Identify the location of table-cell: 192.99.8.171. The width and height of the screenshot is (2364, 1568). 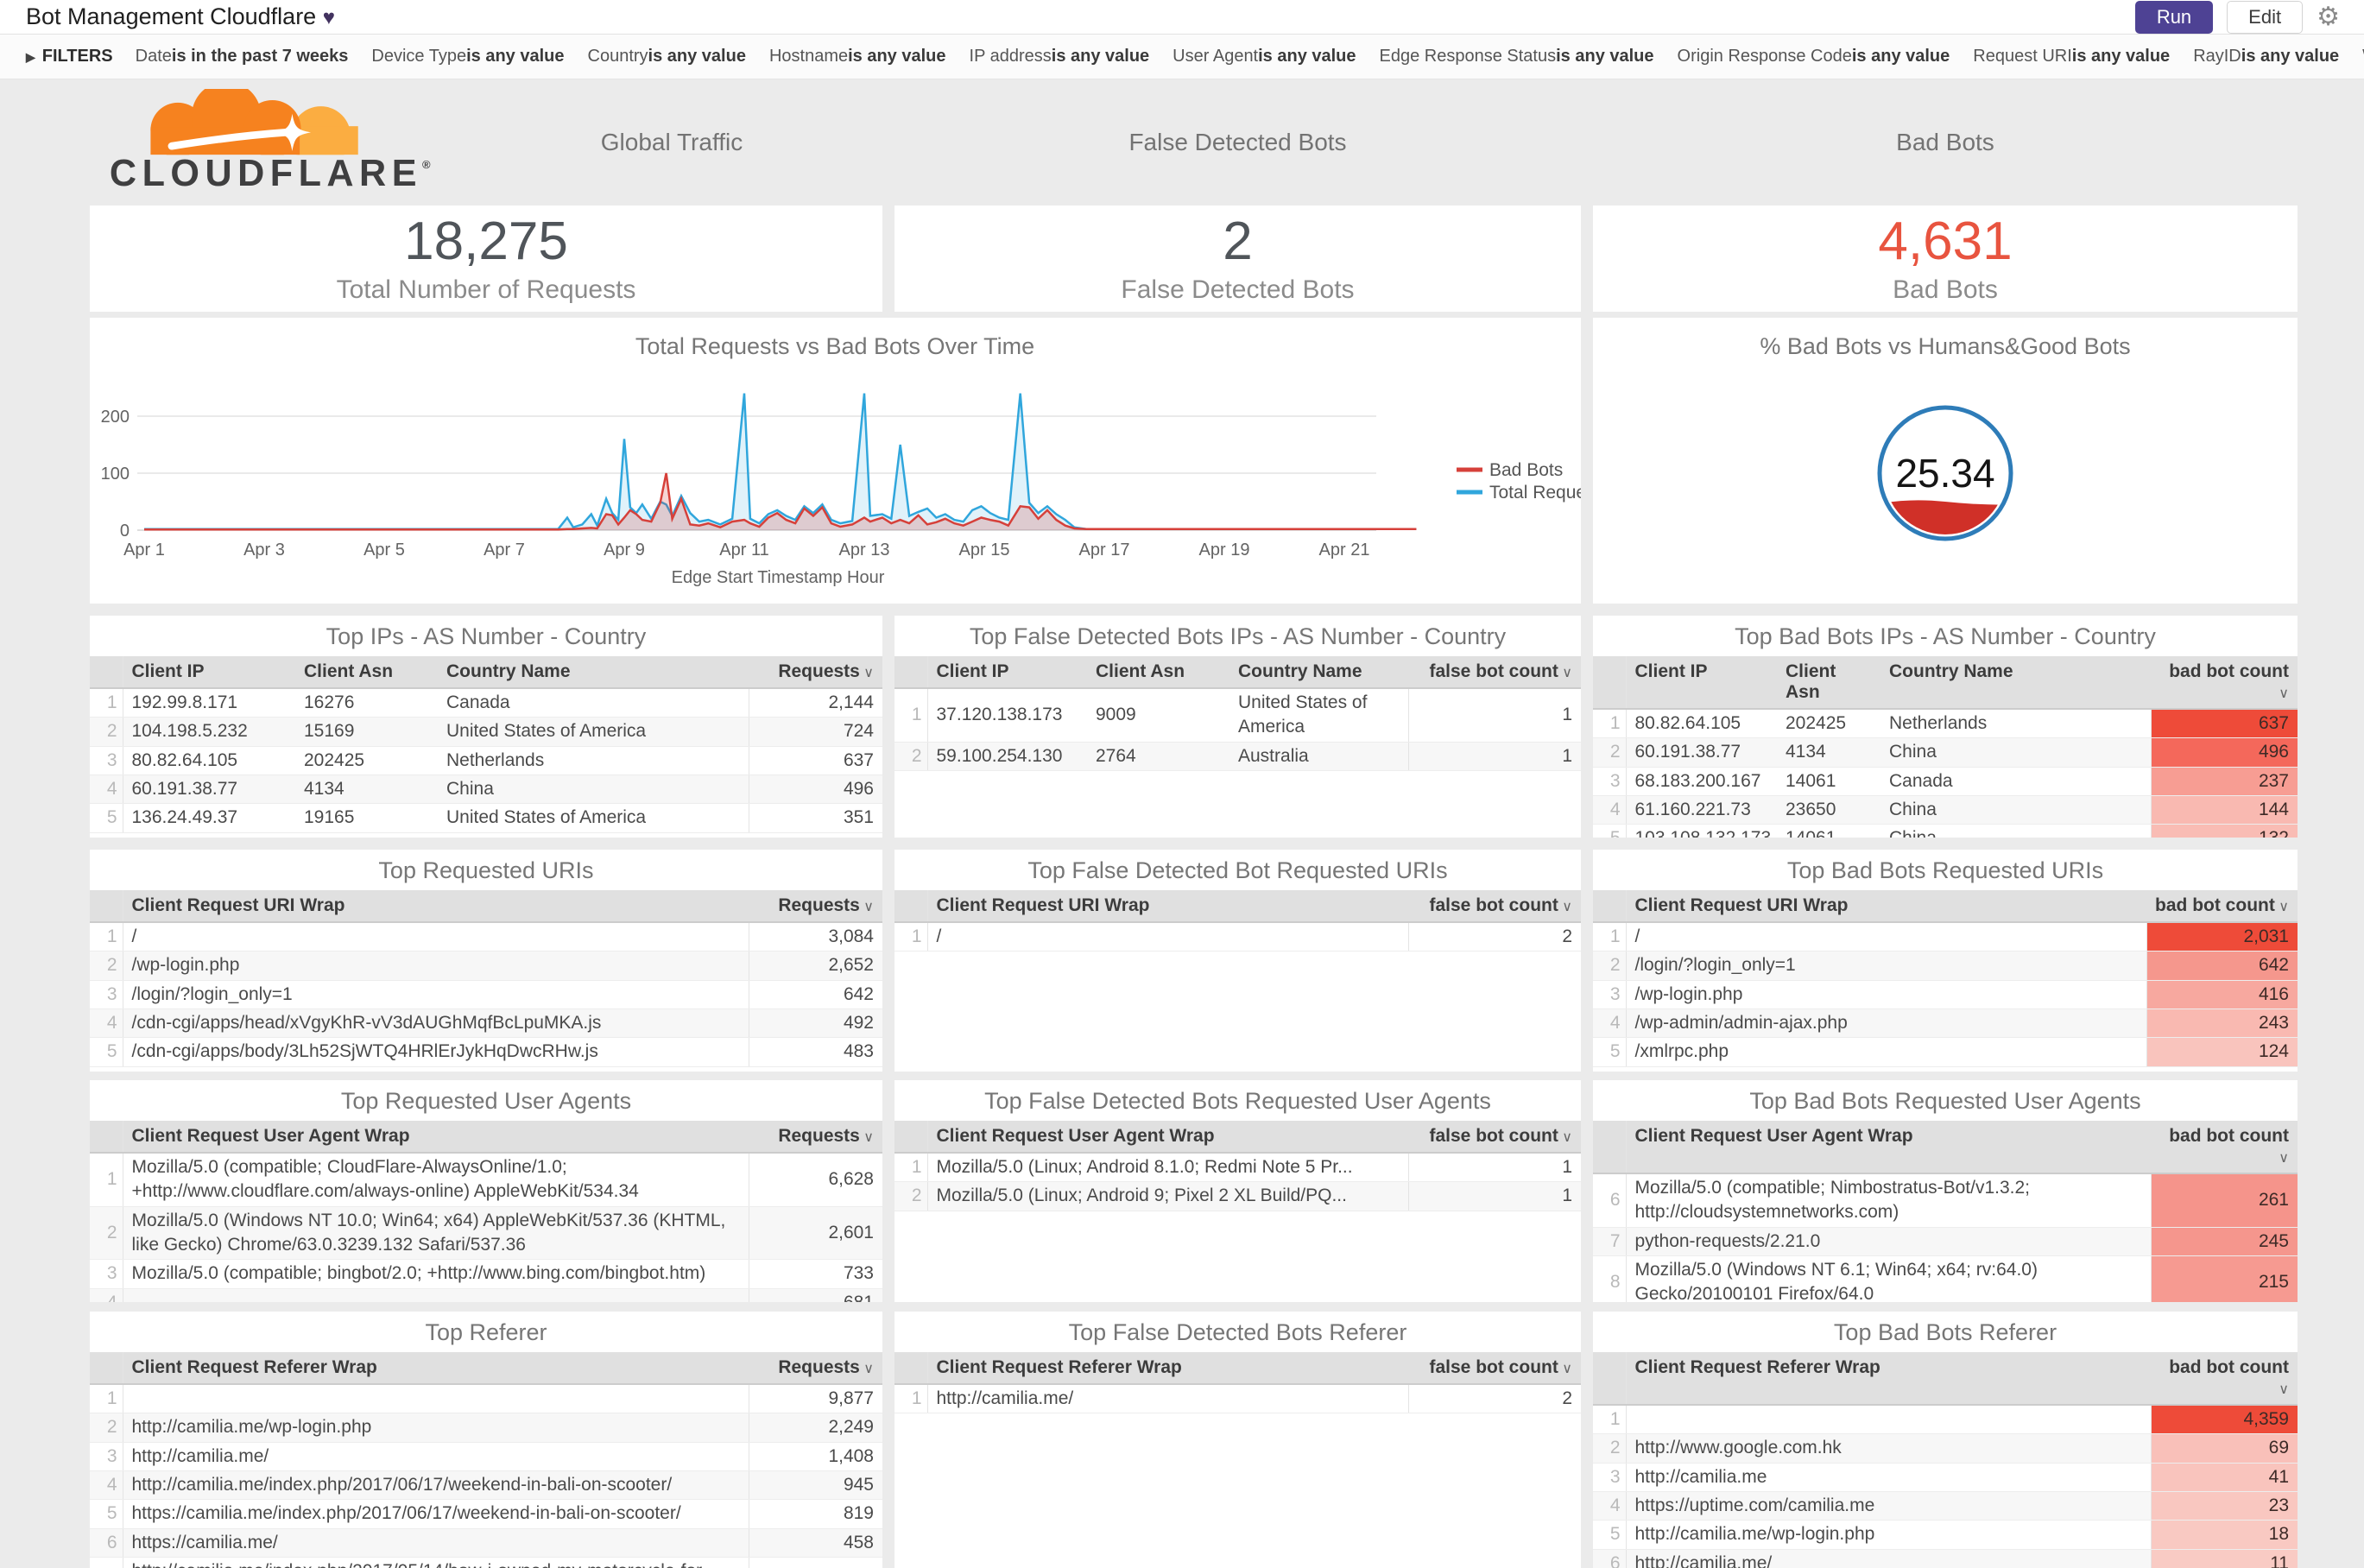
(209, 703).